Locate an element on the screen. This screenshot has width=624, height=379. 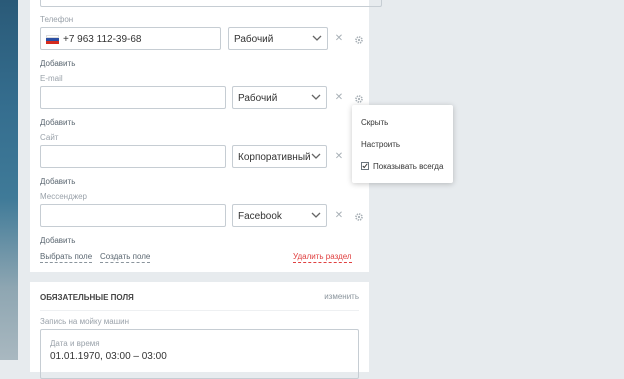
check-icon is located at coordinates (365, 166).